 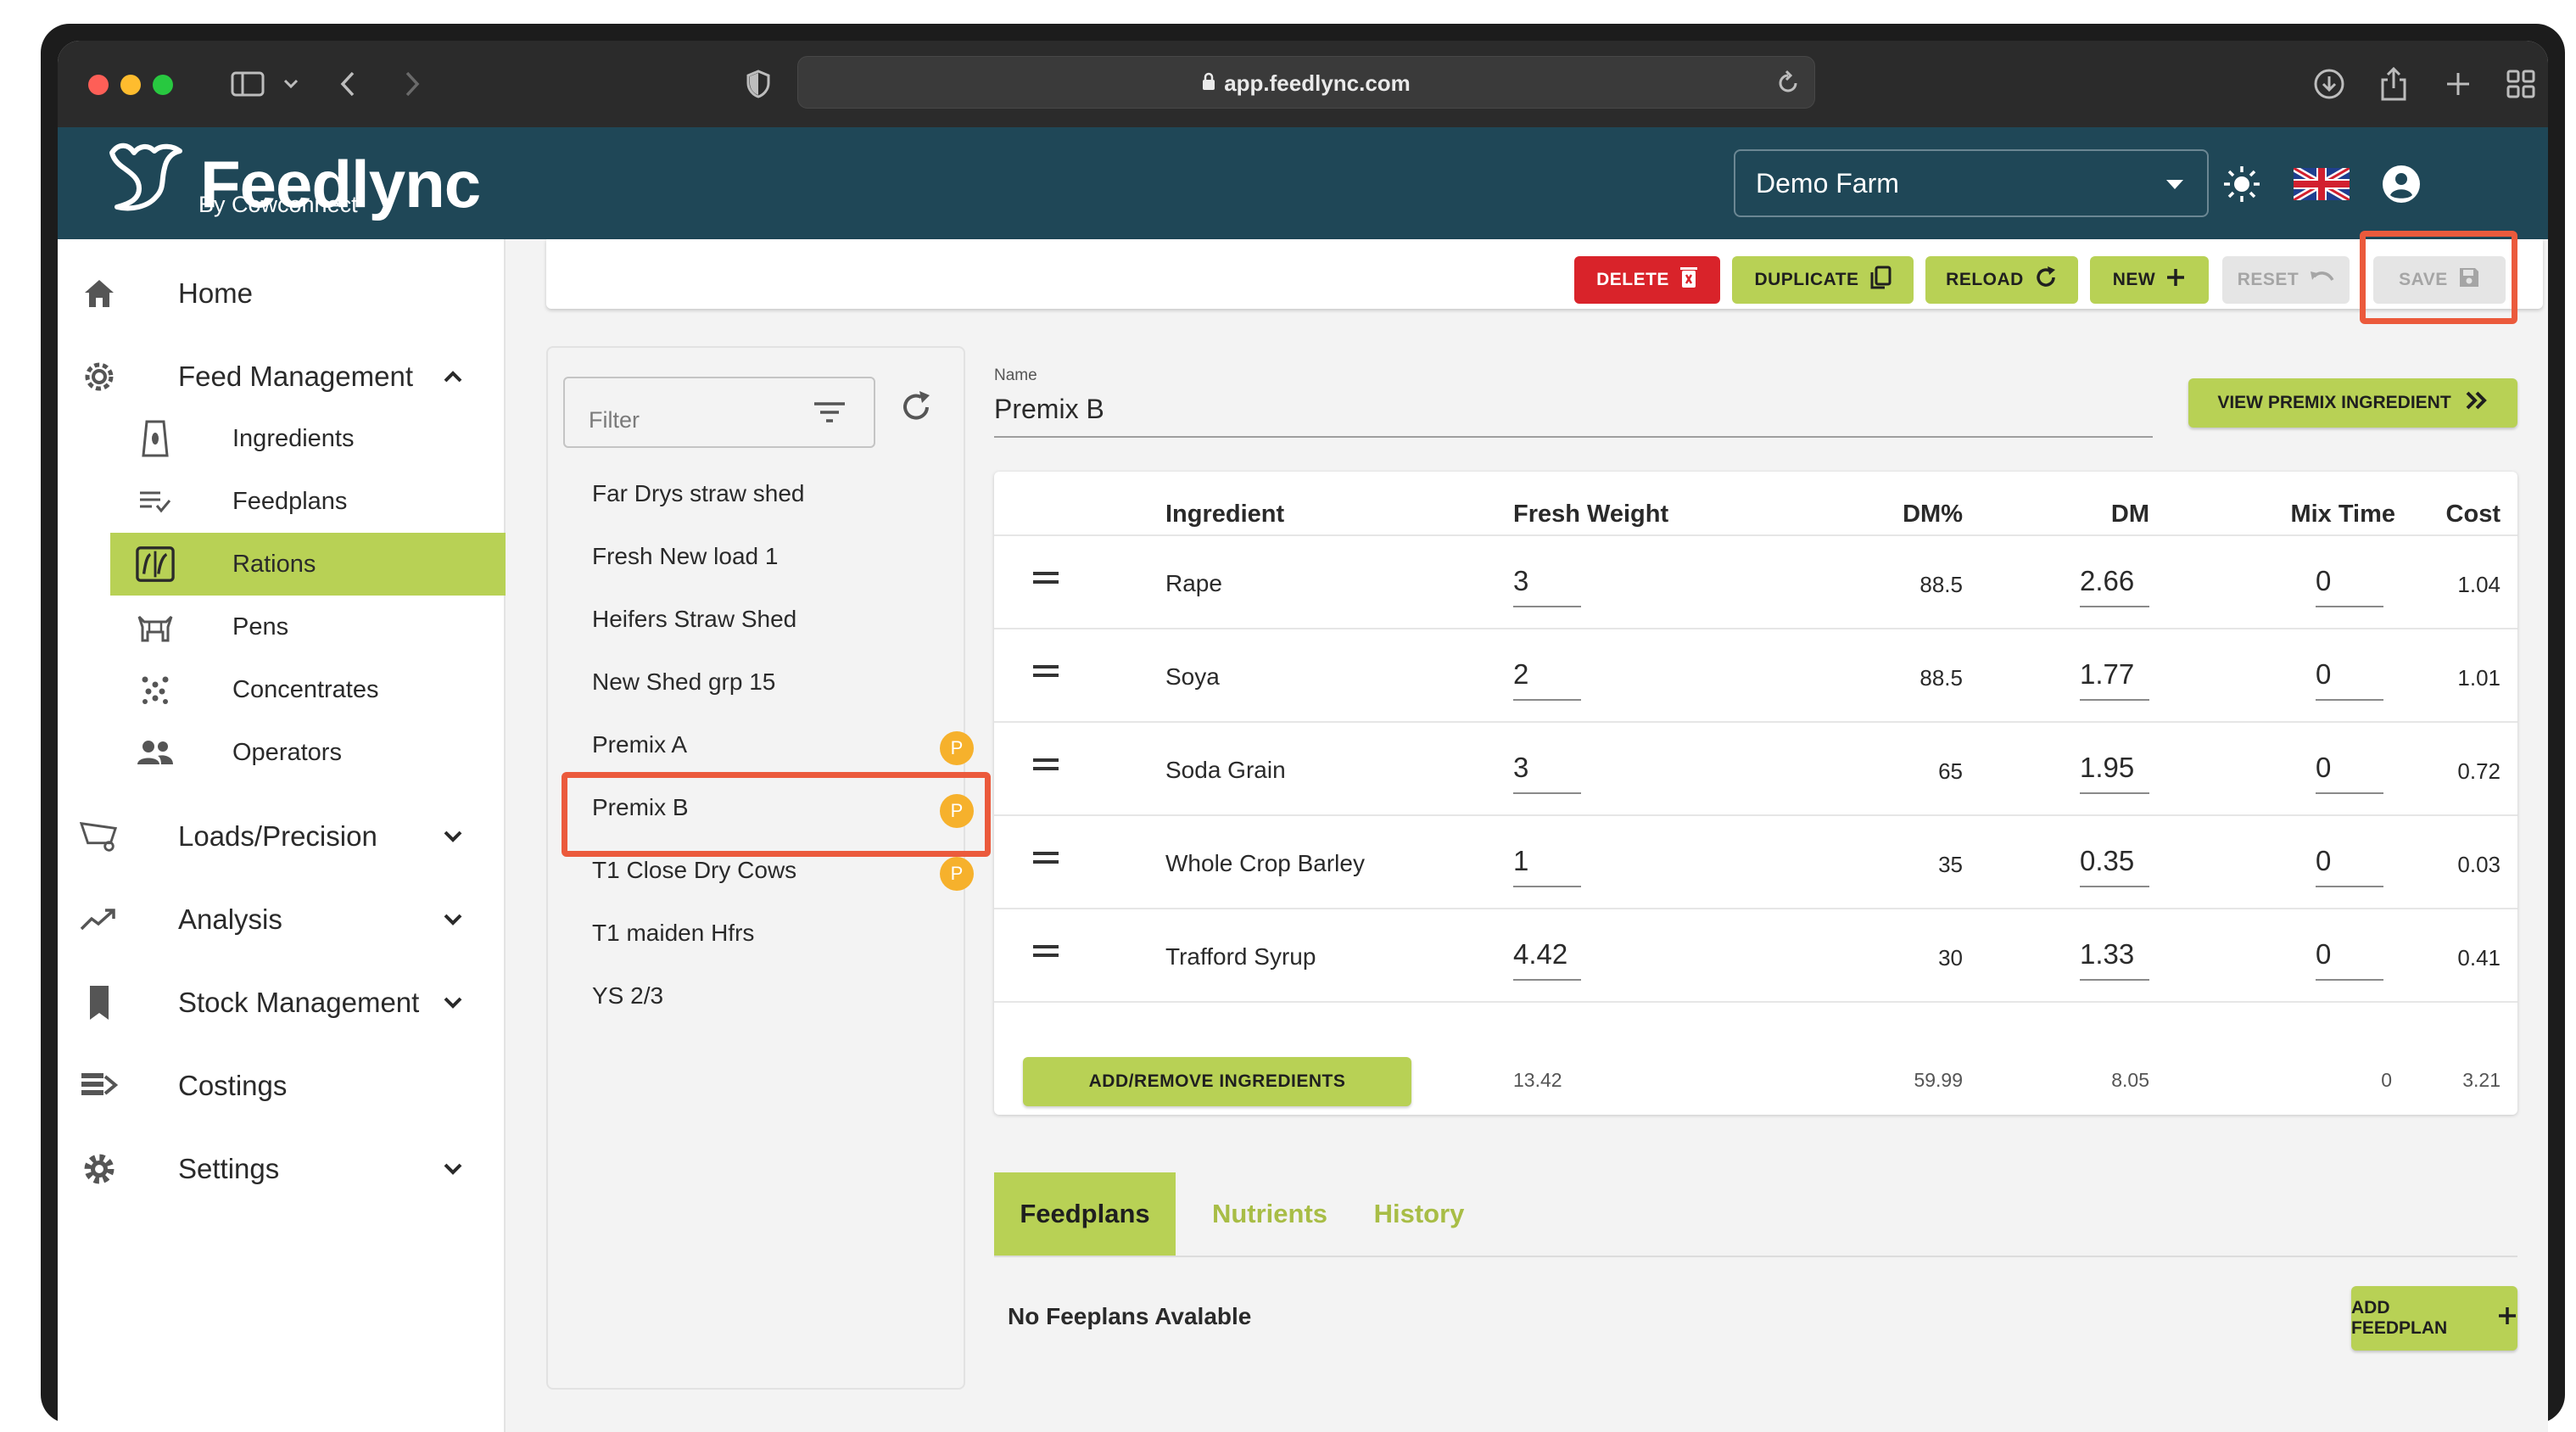 I want to click on address-bar: app.feedlync.com, so click(x=1306, y=82).